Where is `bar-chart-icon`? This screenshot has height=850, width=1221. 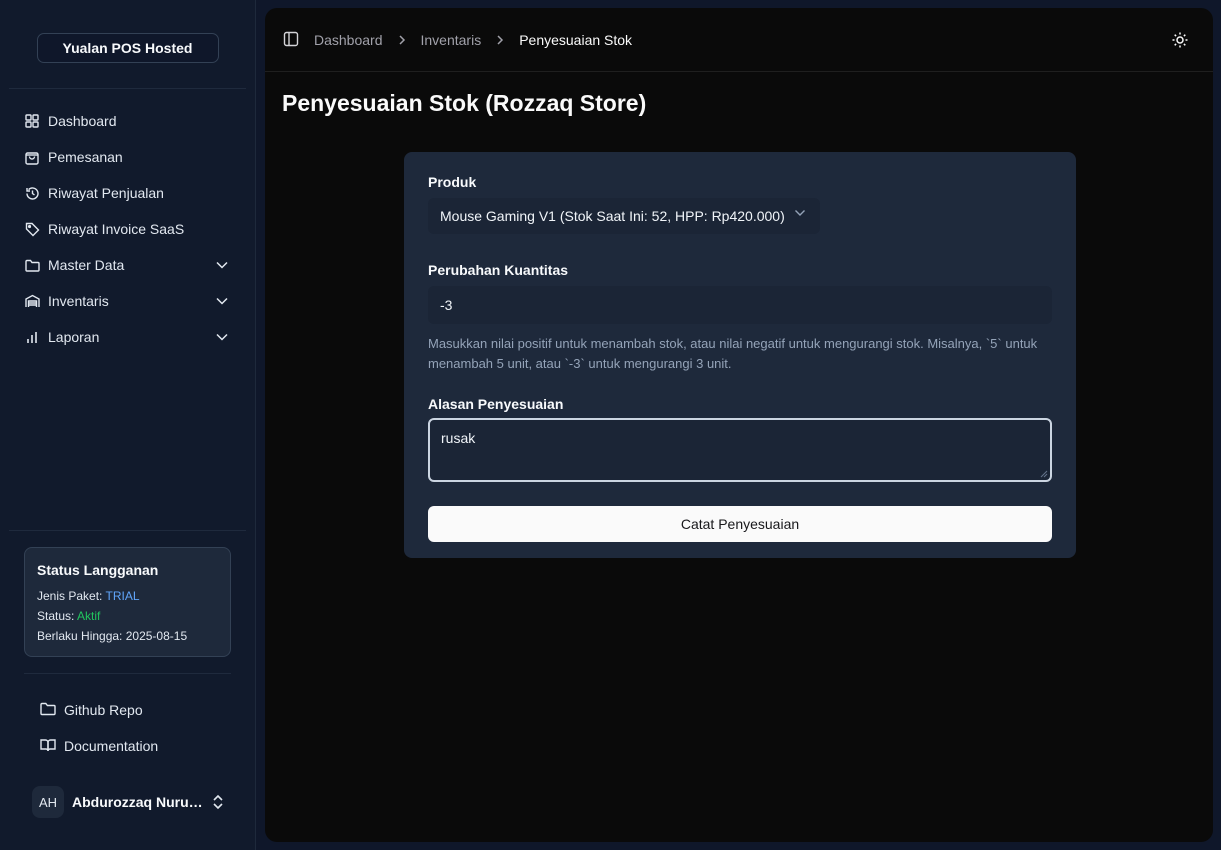
bar-chart-icon is located at coordinates (32, 337).